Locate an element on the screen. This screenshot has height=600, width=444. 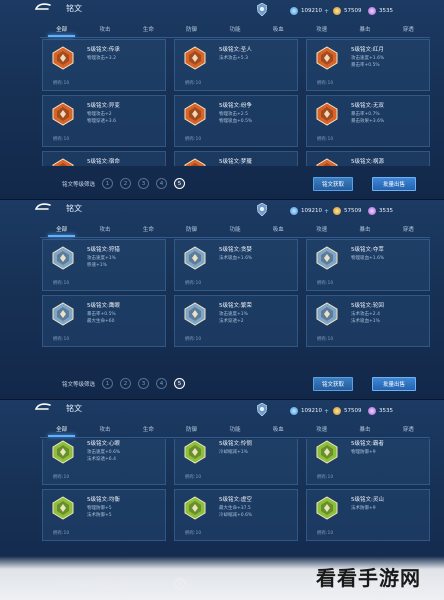
rune-card: 5级铭文:贪婪 法术吸血+1.6% 拥有:10 is located at coordinates (236, 265).